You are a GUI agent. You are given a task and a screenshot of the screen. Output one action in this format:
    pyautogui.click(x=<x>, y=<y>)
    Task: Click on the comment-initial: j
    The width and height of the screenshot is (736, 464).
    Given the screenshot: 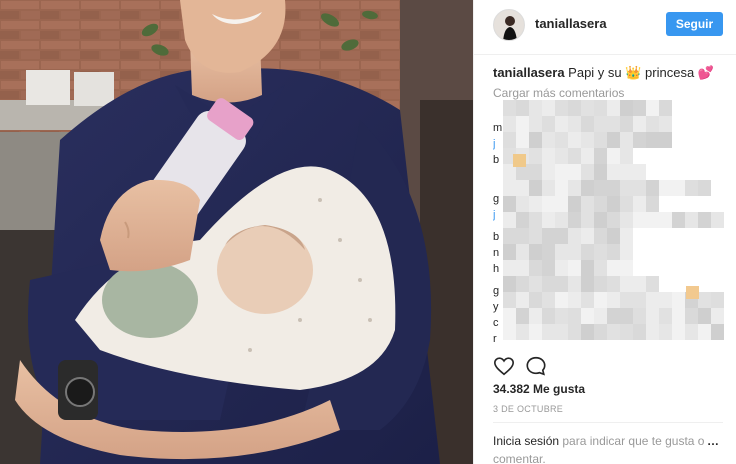 What is the action you would take?
    pyautogui.click(x=494, y=215)
    